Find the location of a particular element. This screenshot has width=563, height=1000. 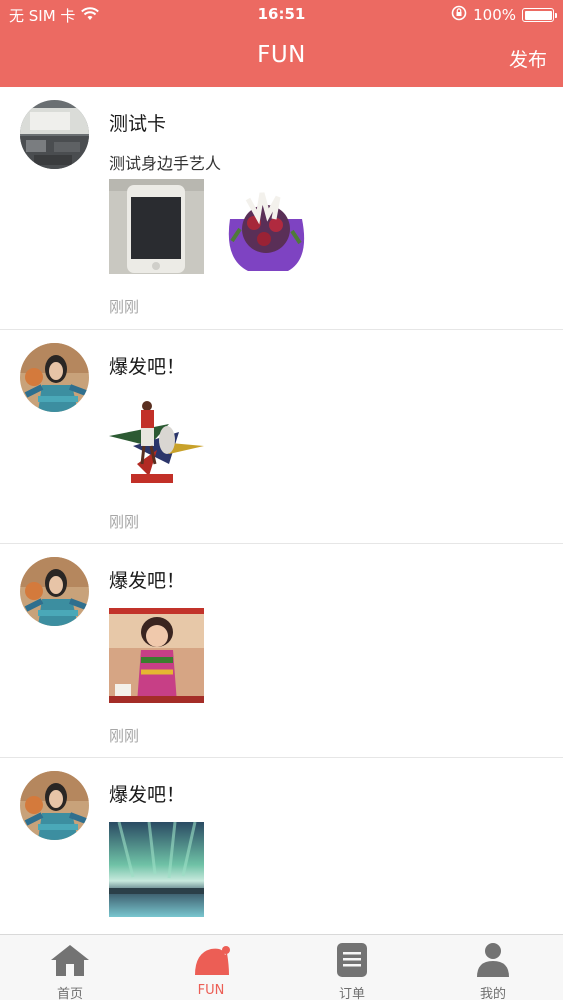

tab-mine: 我的 is located at coordinates (493, 967).